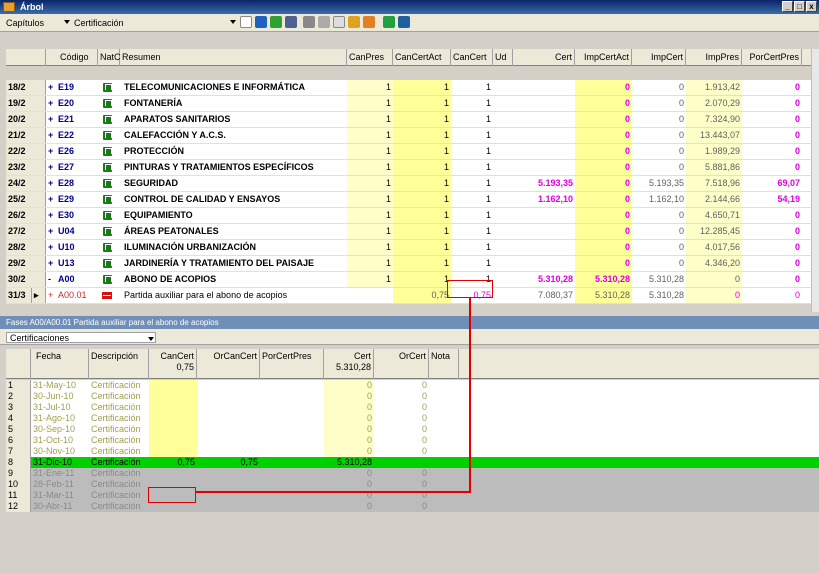 This screenshot has height=573, width=819. Describe the element at coordinates (714, 199) in the screenshot. I see `row-imppres: 2.144,66` at that location.